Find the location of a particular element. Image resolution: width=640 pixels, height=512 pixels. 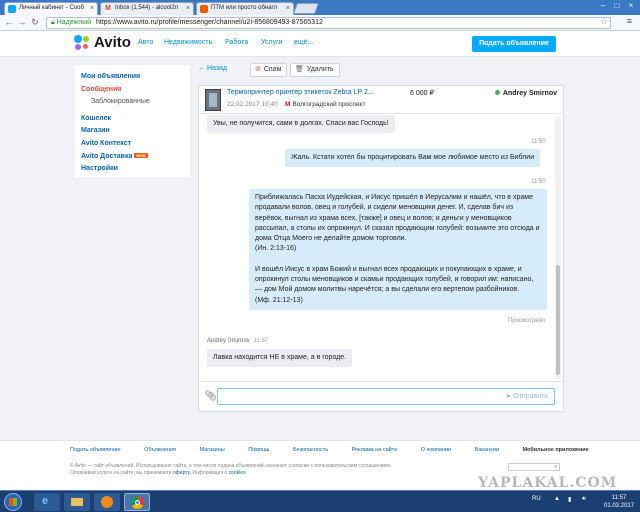

footer-link-help: Помощь is located at coordinates (258, 450).